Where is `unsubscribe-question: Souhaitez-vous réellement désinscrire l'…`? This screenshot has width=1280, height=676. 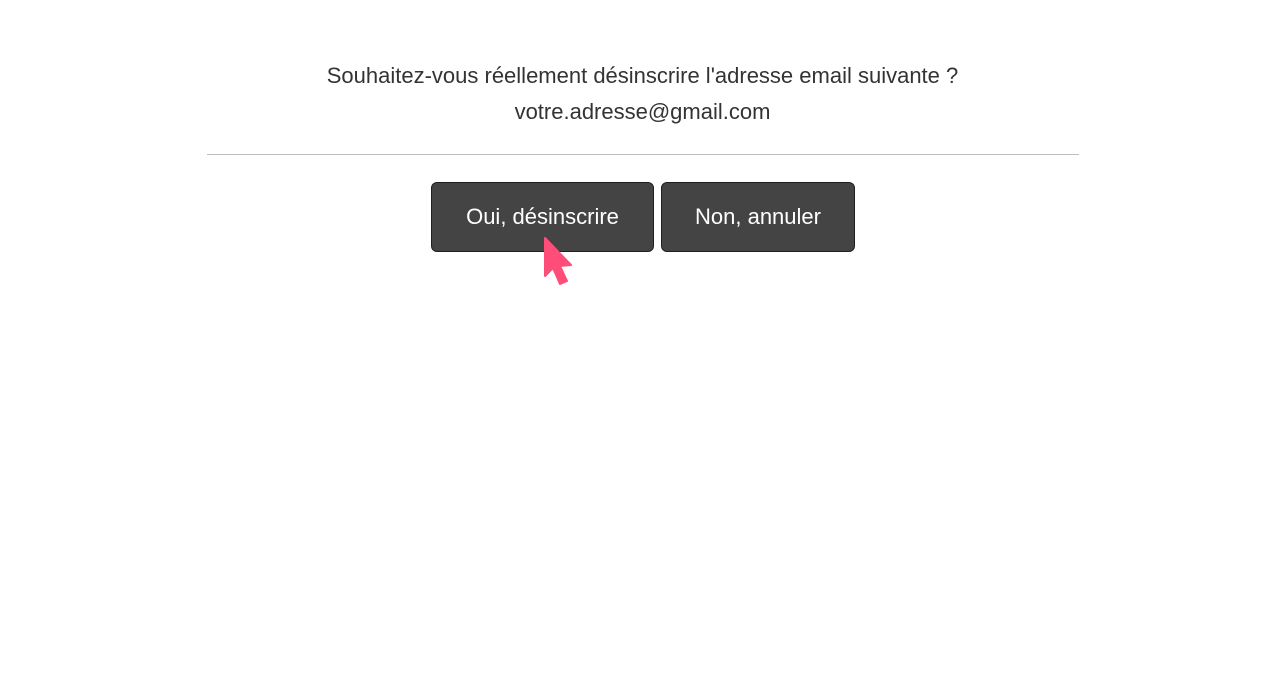 unsubscribe-question: Souhaitez-vous réellement désinscrire l'… is located at coordinates (642, 75).